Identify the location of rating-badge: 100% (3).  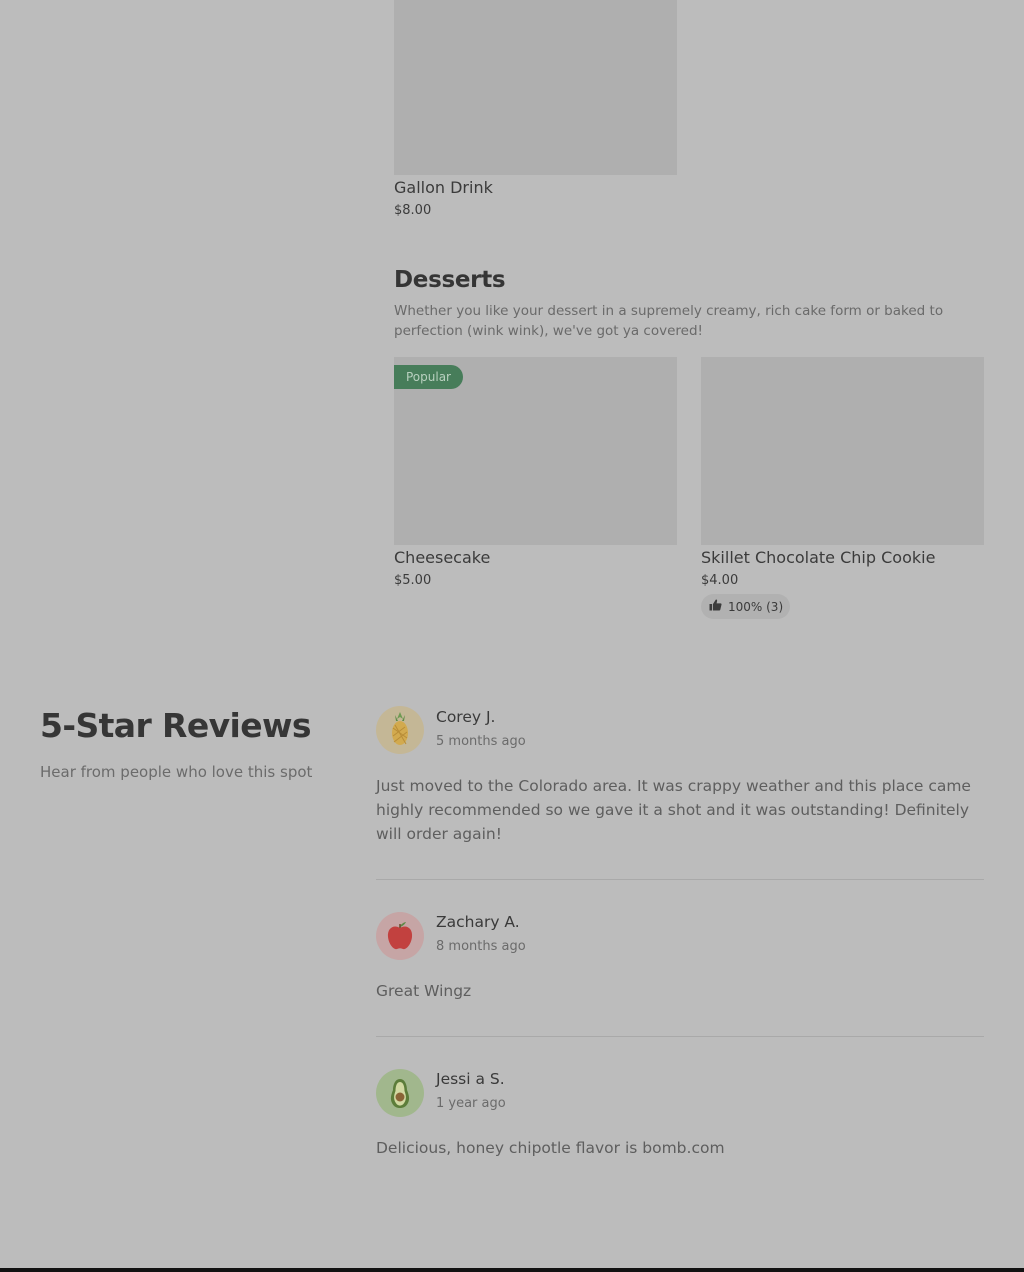
(745, 606).